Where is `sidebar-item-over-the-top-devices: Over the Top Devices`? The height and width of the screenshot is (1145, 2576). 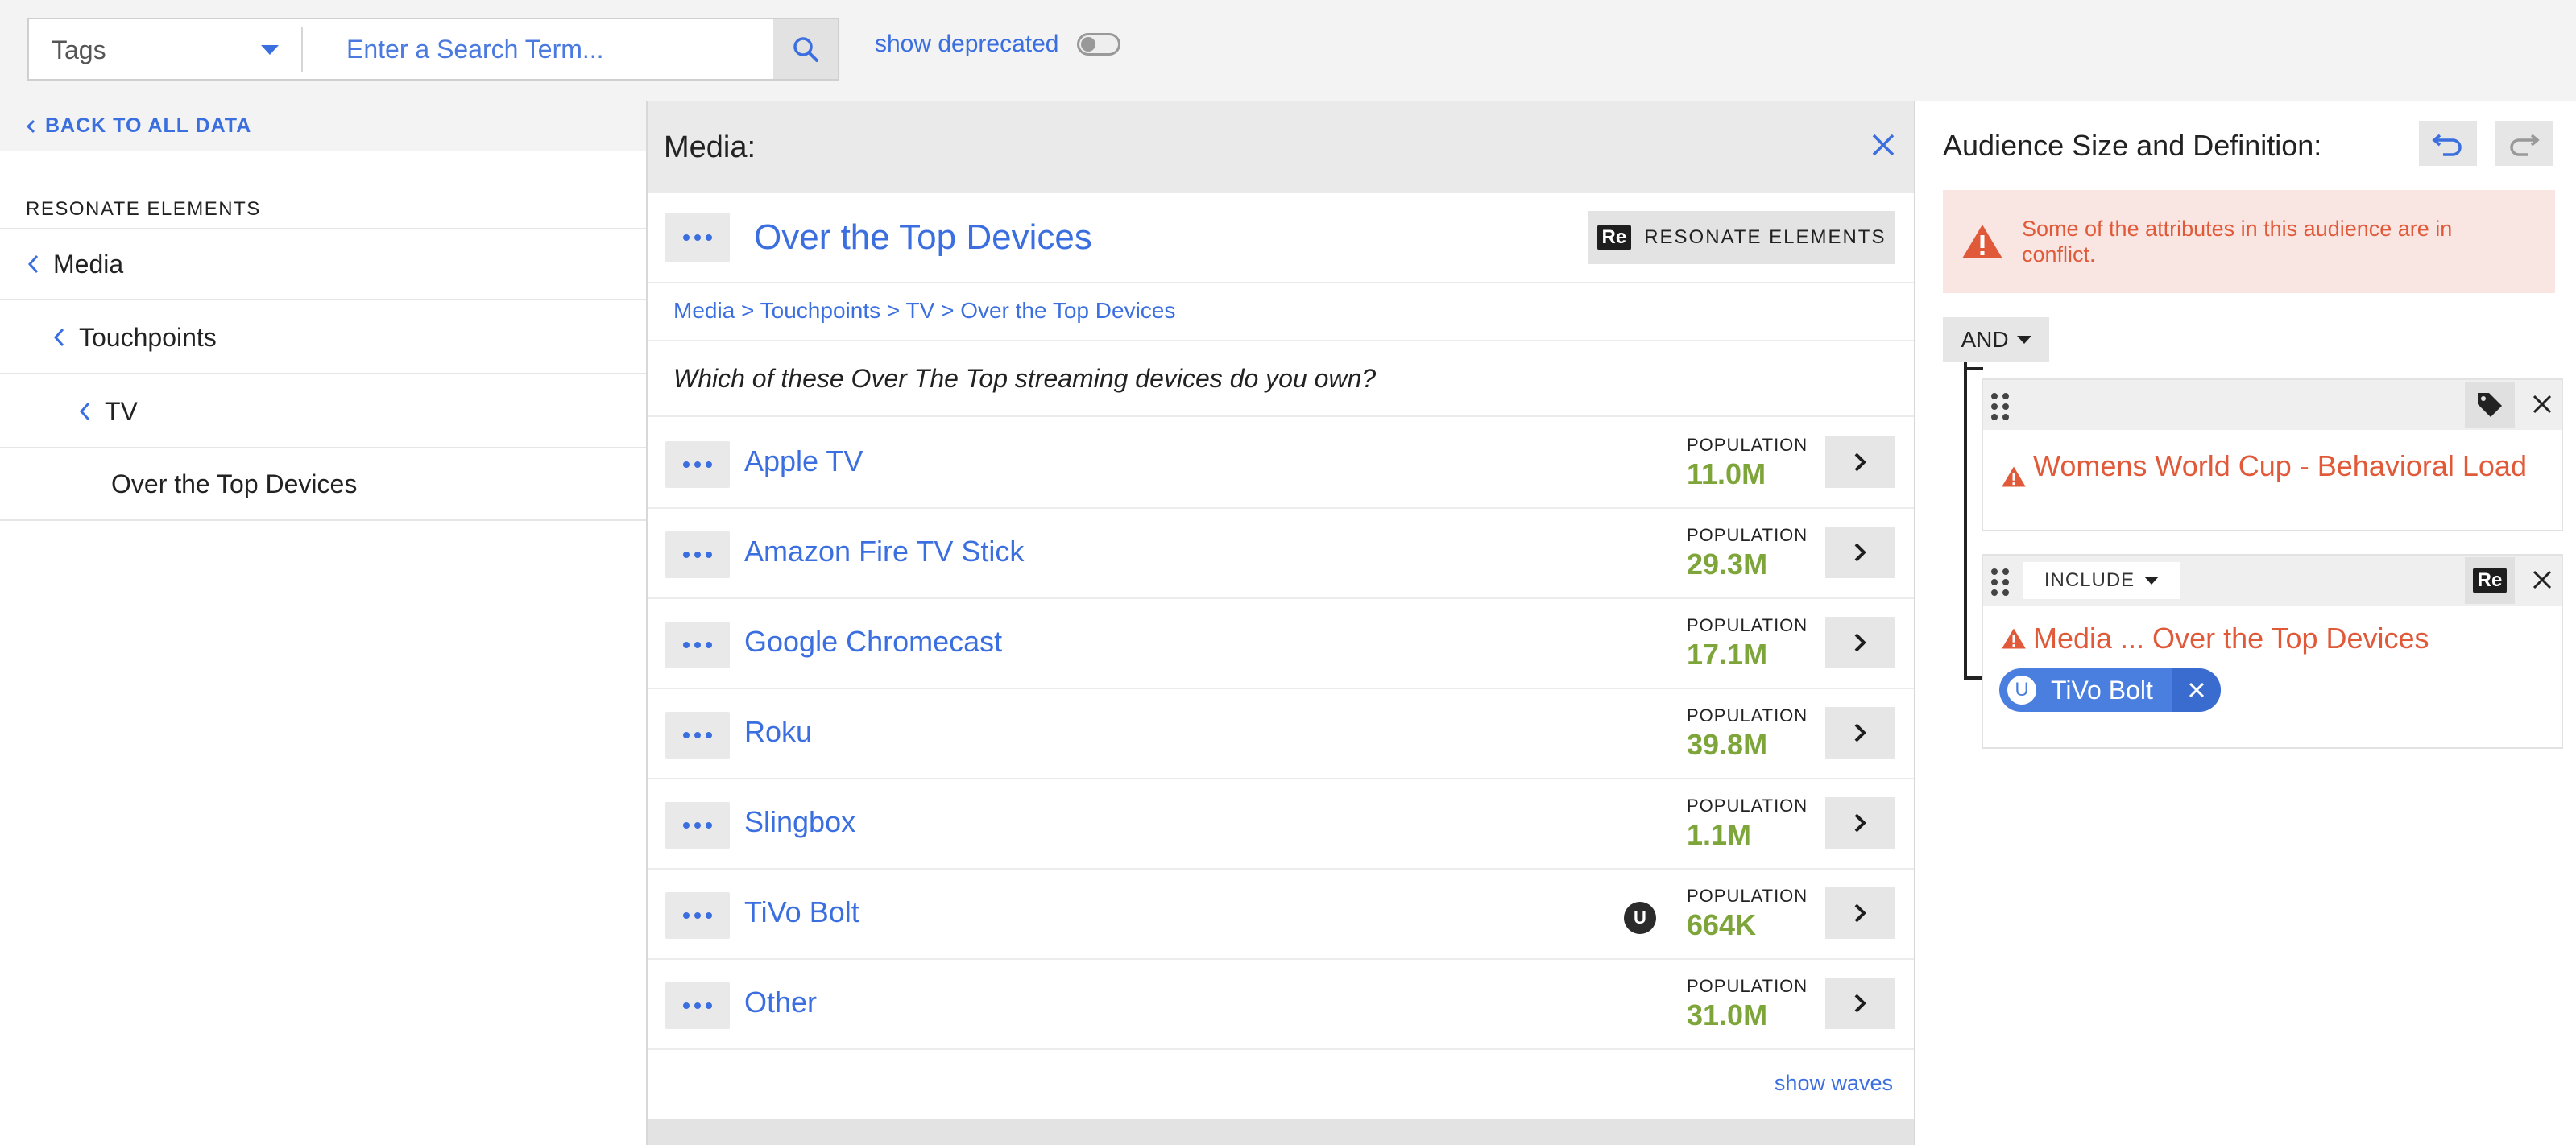
sidebar-item-over-the-top-devices: Over the Top Devices is located at coordinates (323, 484).